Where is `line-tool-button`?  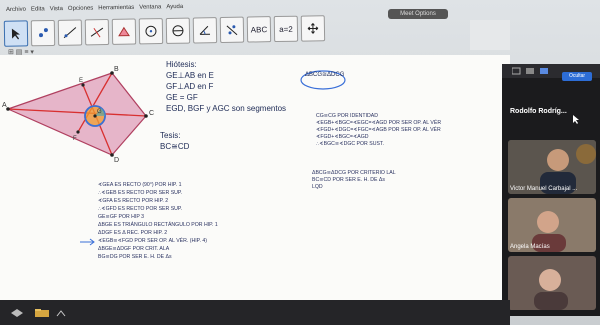 line-tool-button is located at coordinates (70, 32).